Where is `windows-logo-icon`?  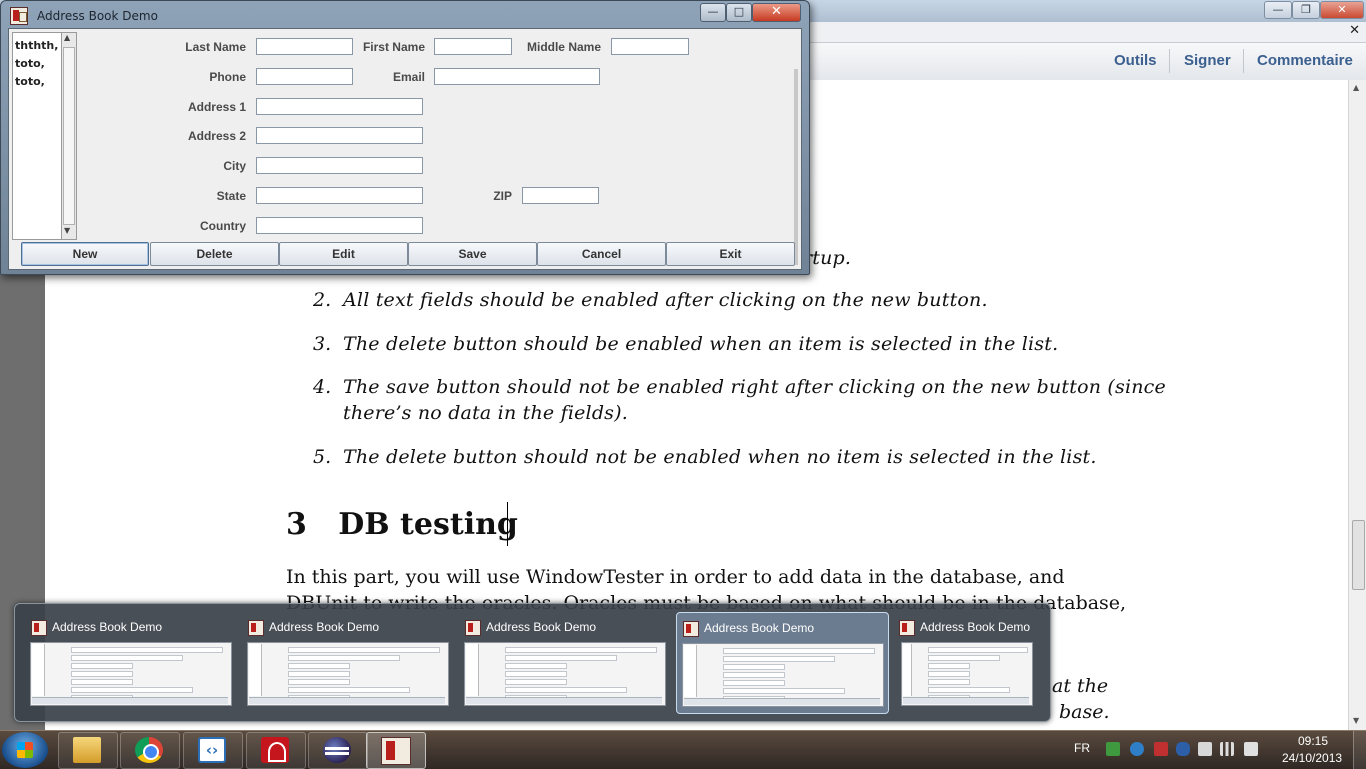
windows-logo-icon is located at coordinates (25, 750).